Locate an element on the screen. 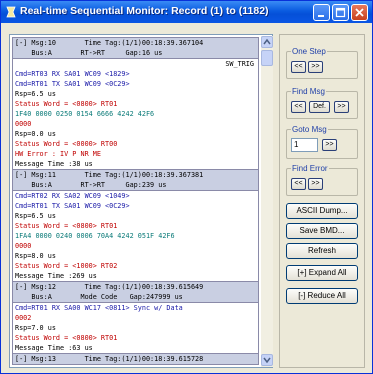 Image resolution: width=373 pixels, height=374 pixels. goto-msg-label: Goto Msg is located at coordinates (309, 129).